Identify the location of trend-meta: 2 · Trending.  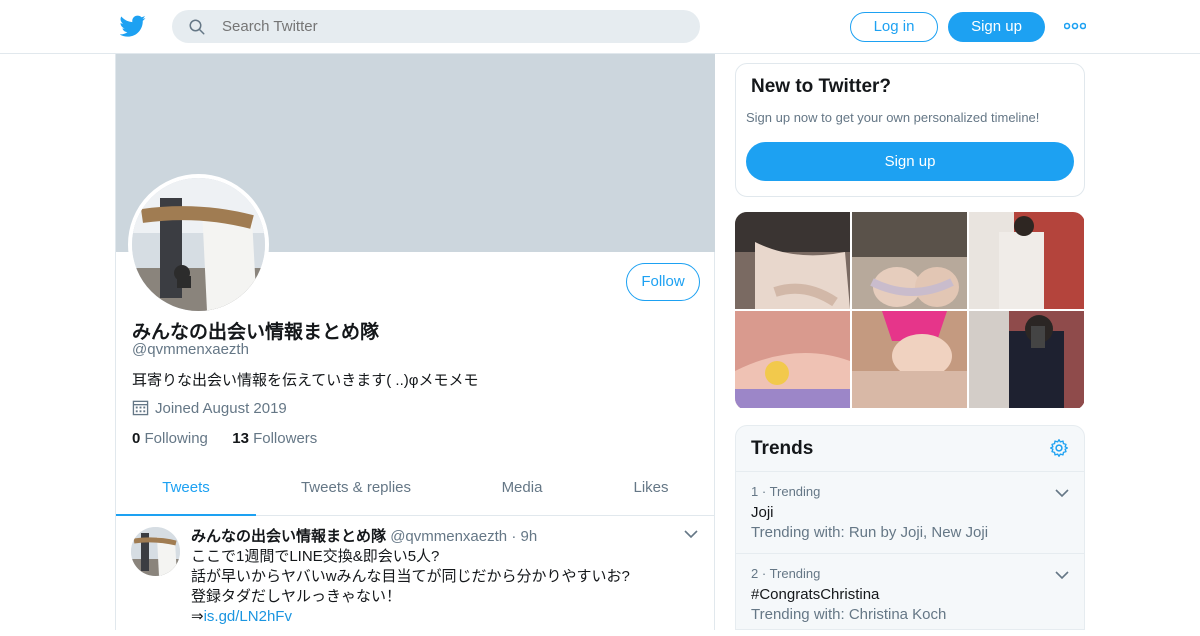
(786, 573).